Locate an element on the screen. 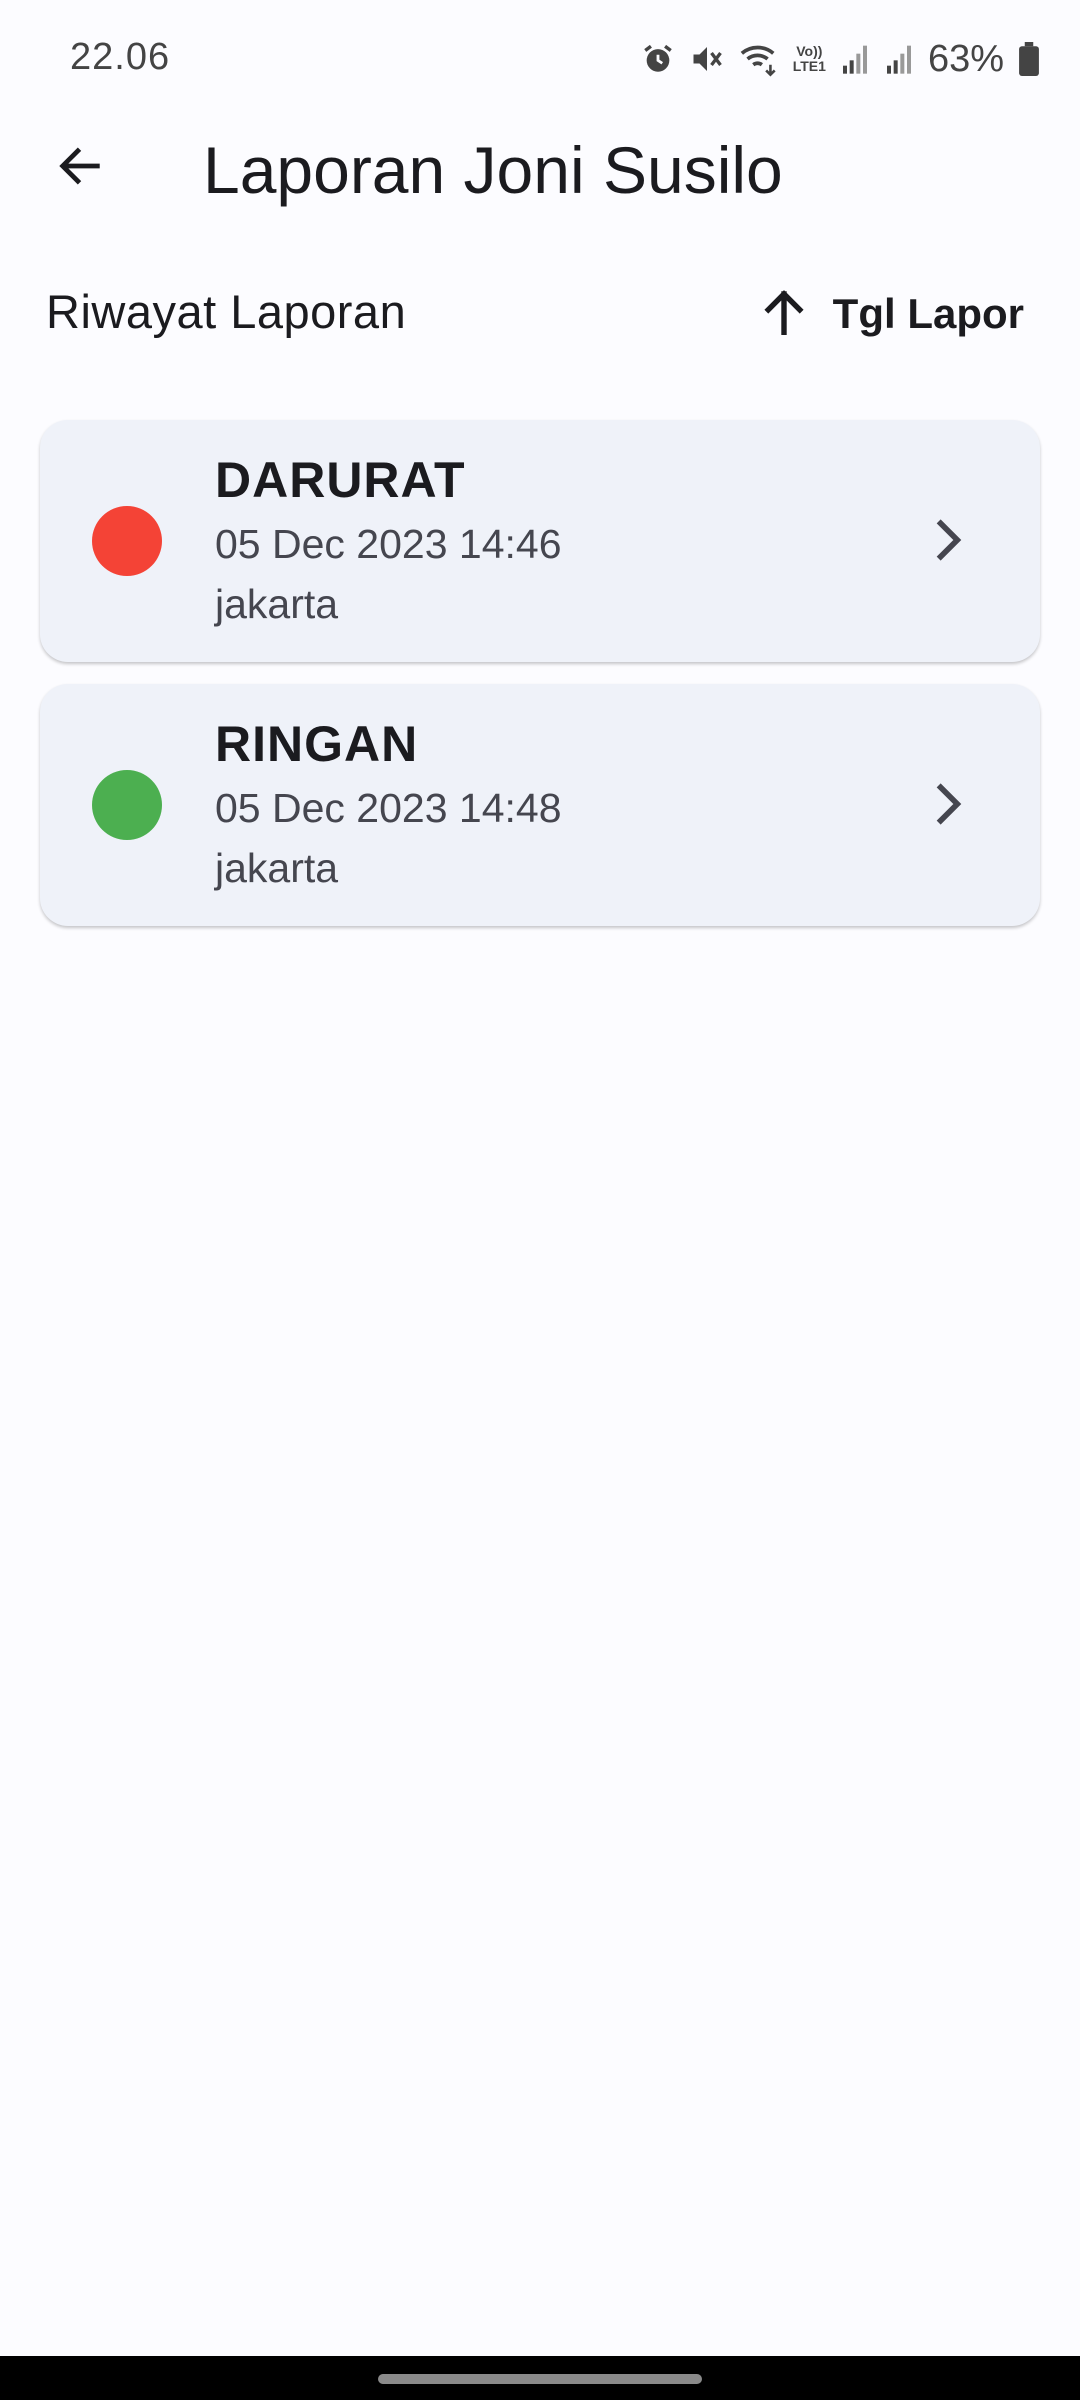 Image resolution: width=1080 pixels, height=2400 pixels. sort-button: Tgl Lapor is located at coordinates (890, 314).